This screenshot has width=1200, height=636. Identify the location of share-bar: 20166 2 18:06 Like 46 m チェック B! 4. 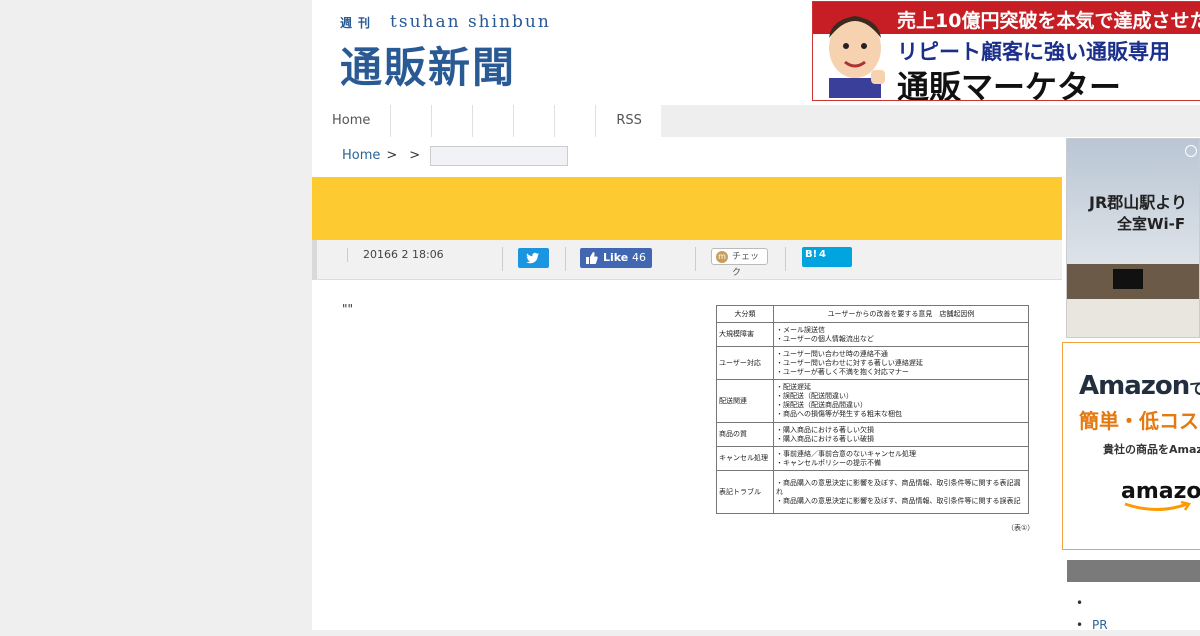
(687, 260).